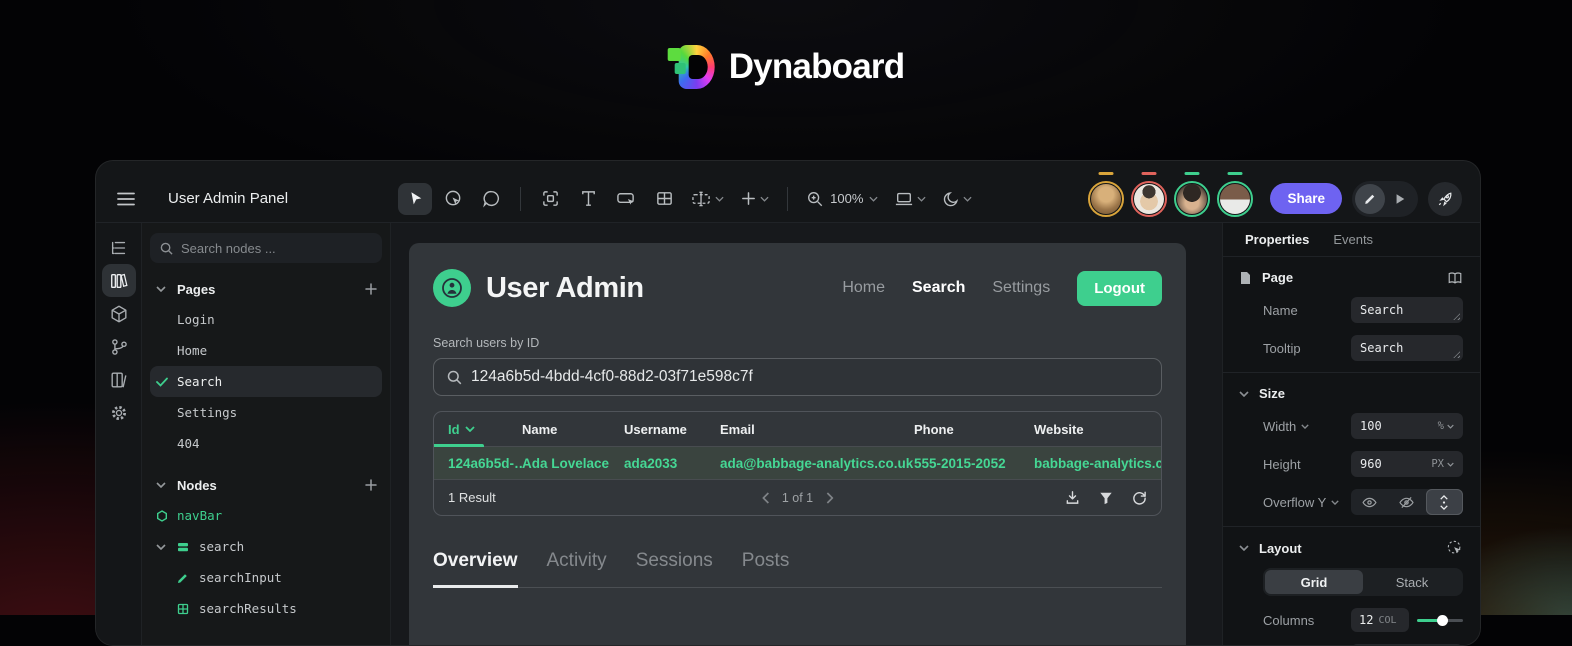 This screenshot has width=1572, height=646. I want to click on page-item-home: Home, so click(266, 350).